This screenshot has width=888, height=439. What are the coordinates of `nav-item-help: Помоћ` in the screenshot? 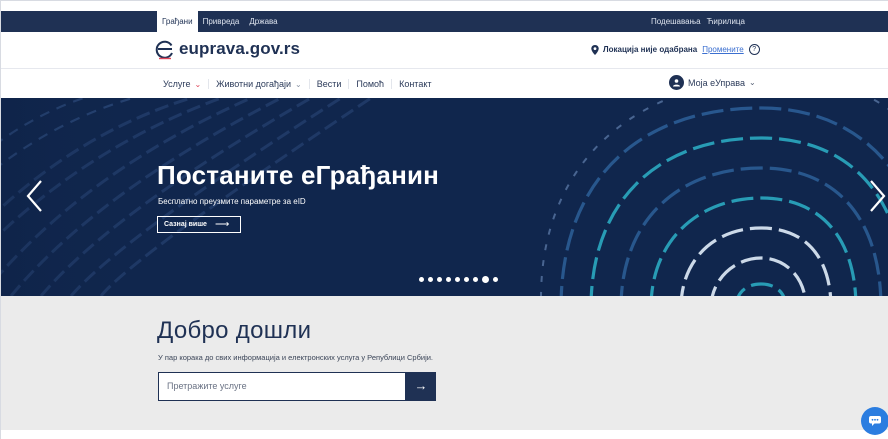 It's located at (371, 84).